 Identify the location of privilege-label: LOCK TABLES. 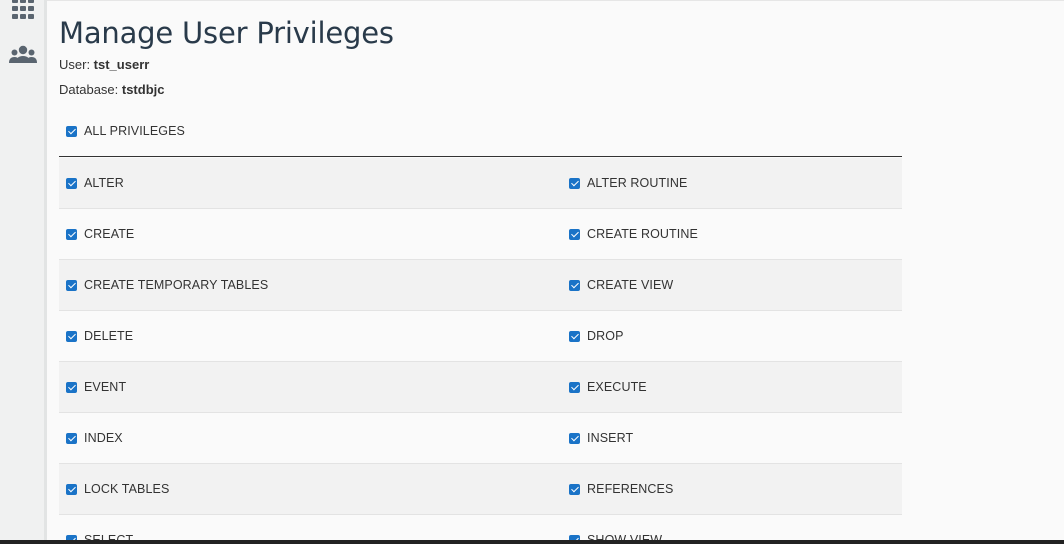
(126, 489).